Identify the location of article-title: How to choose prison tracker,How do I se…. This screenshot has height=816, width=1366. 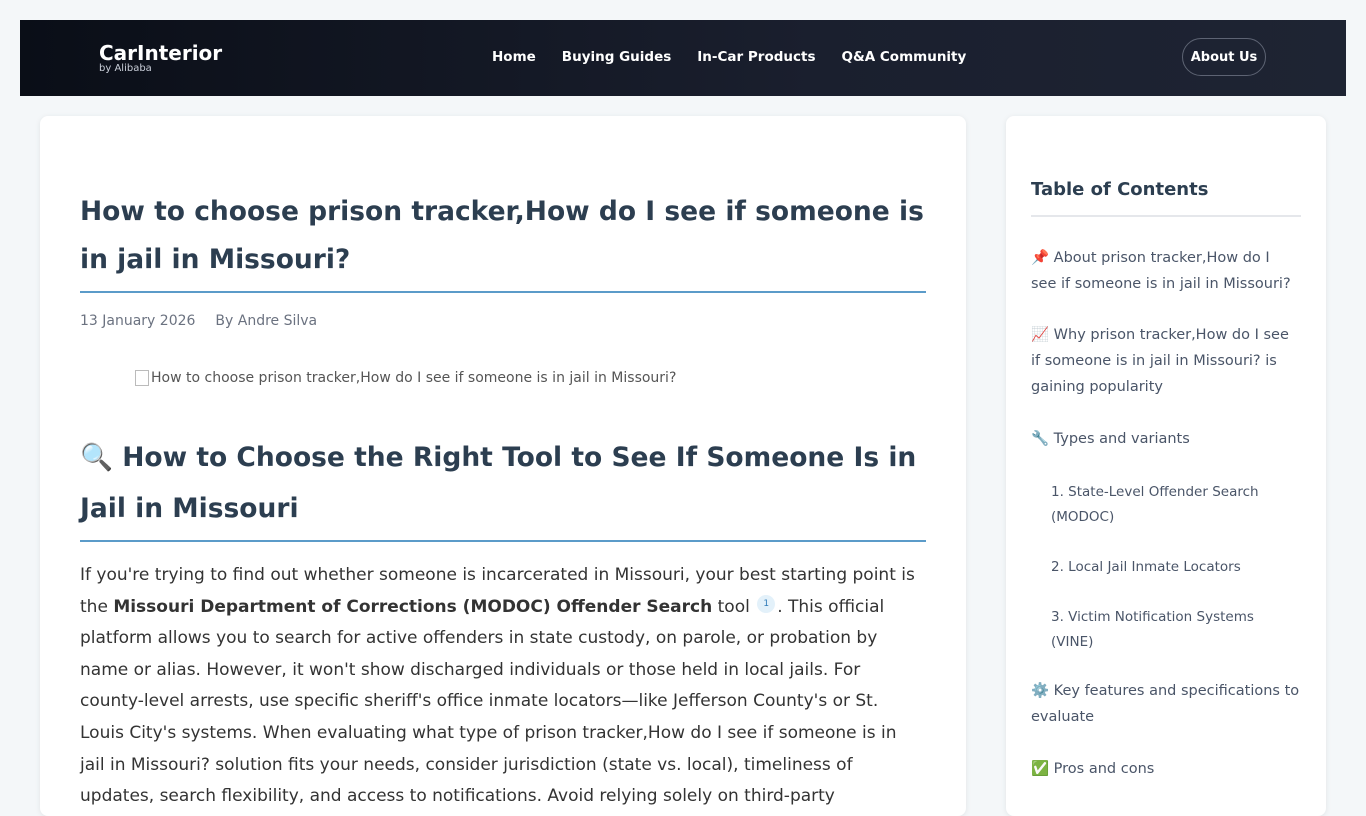
(502, 235).